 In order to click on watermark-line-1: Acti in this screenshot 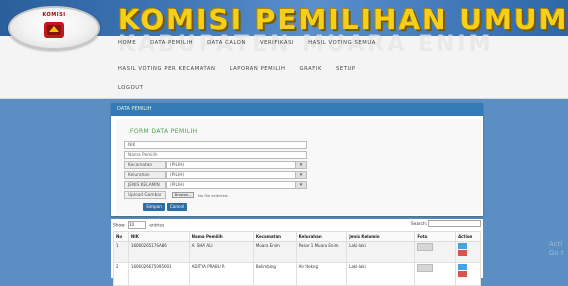, I will do `click(556, 244)`.